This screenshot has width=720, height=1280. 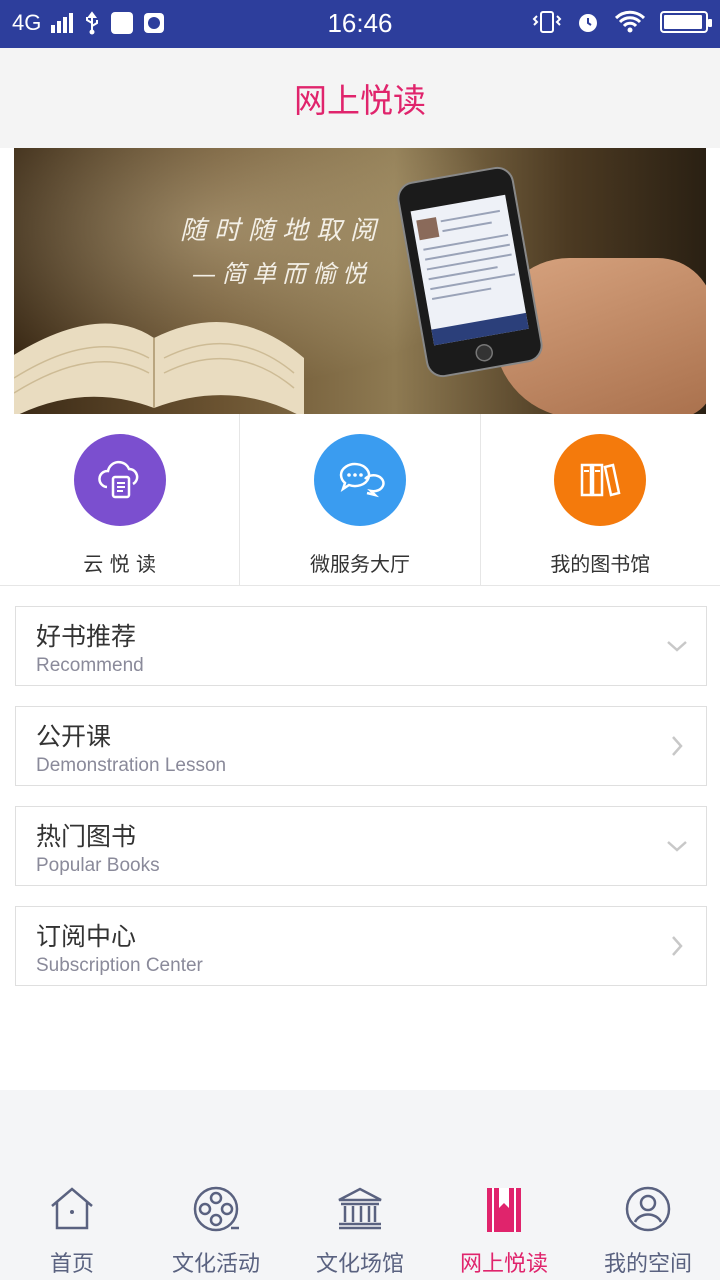 I want to click on page-header: 网上悦读, so click(x=360, y=98).